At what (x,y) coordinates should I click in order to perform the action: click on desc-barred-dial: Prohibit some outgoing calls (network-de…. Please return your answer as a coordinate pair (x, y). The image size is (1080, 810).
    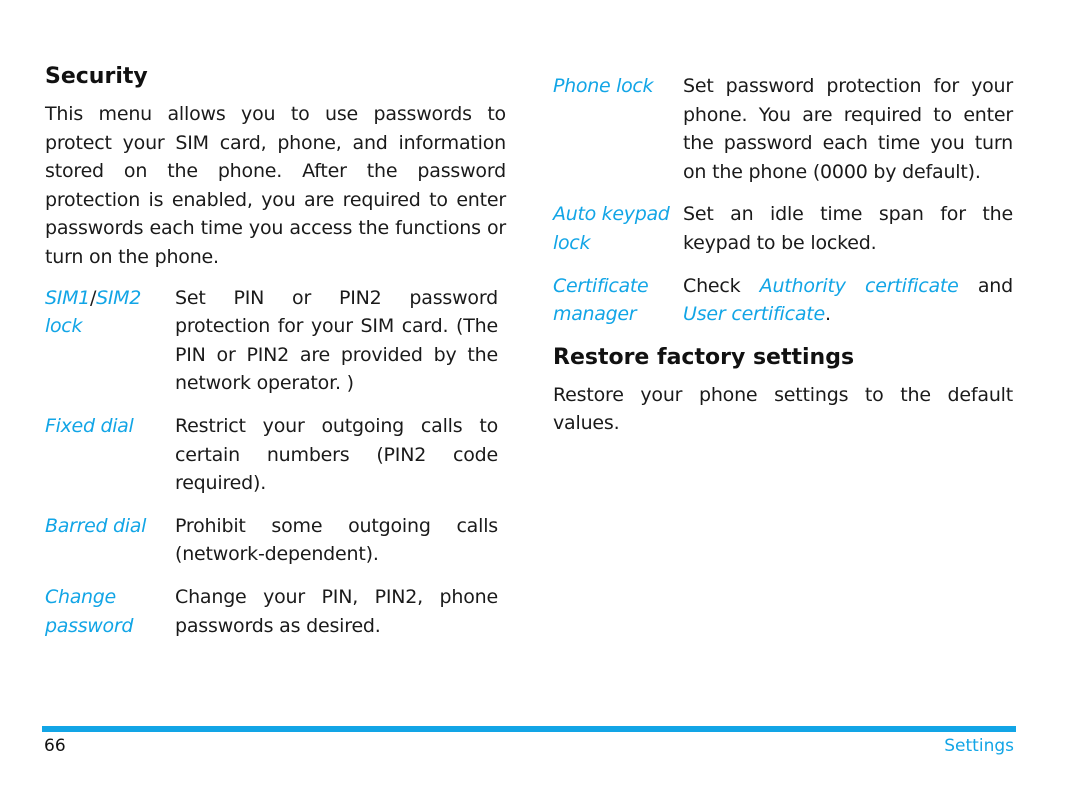
    Looking at the image, I should click on (336, 540).